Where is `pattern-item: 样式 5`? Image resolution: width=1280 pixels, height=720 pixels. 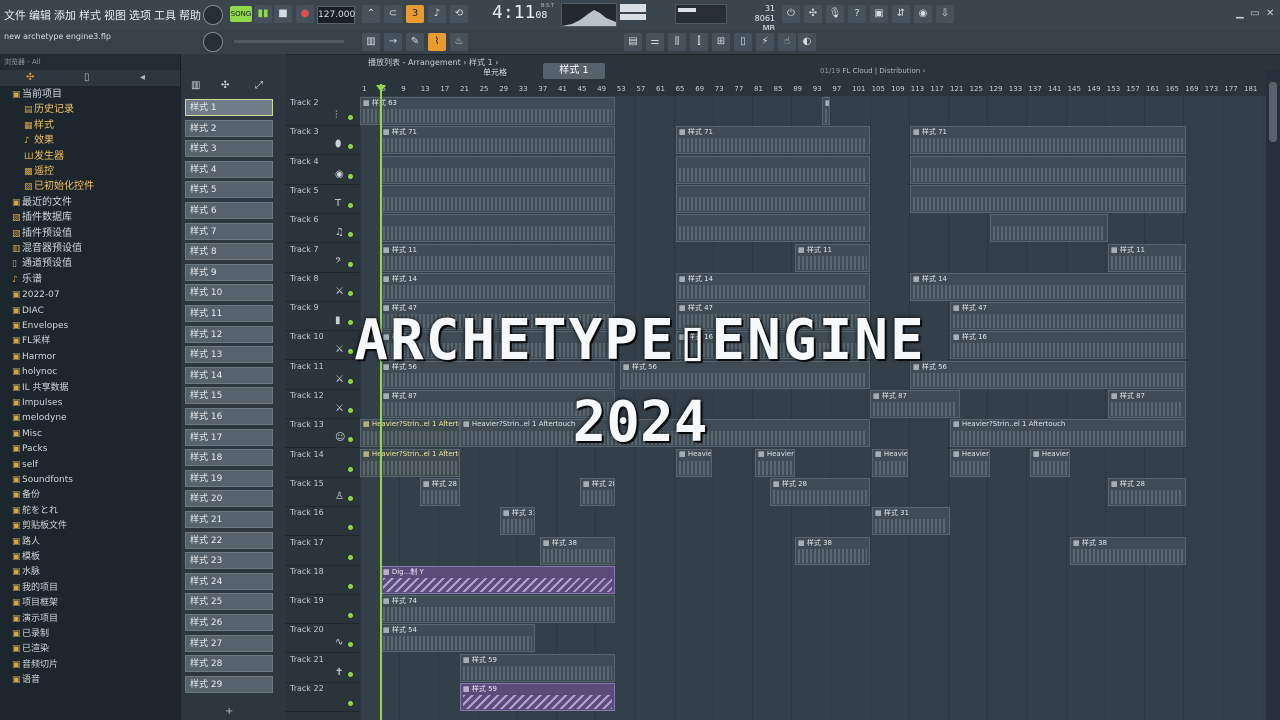
pattern-item: 样式 5 is located at coordinates (229, 190).